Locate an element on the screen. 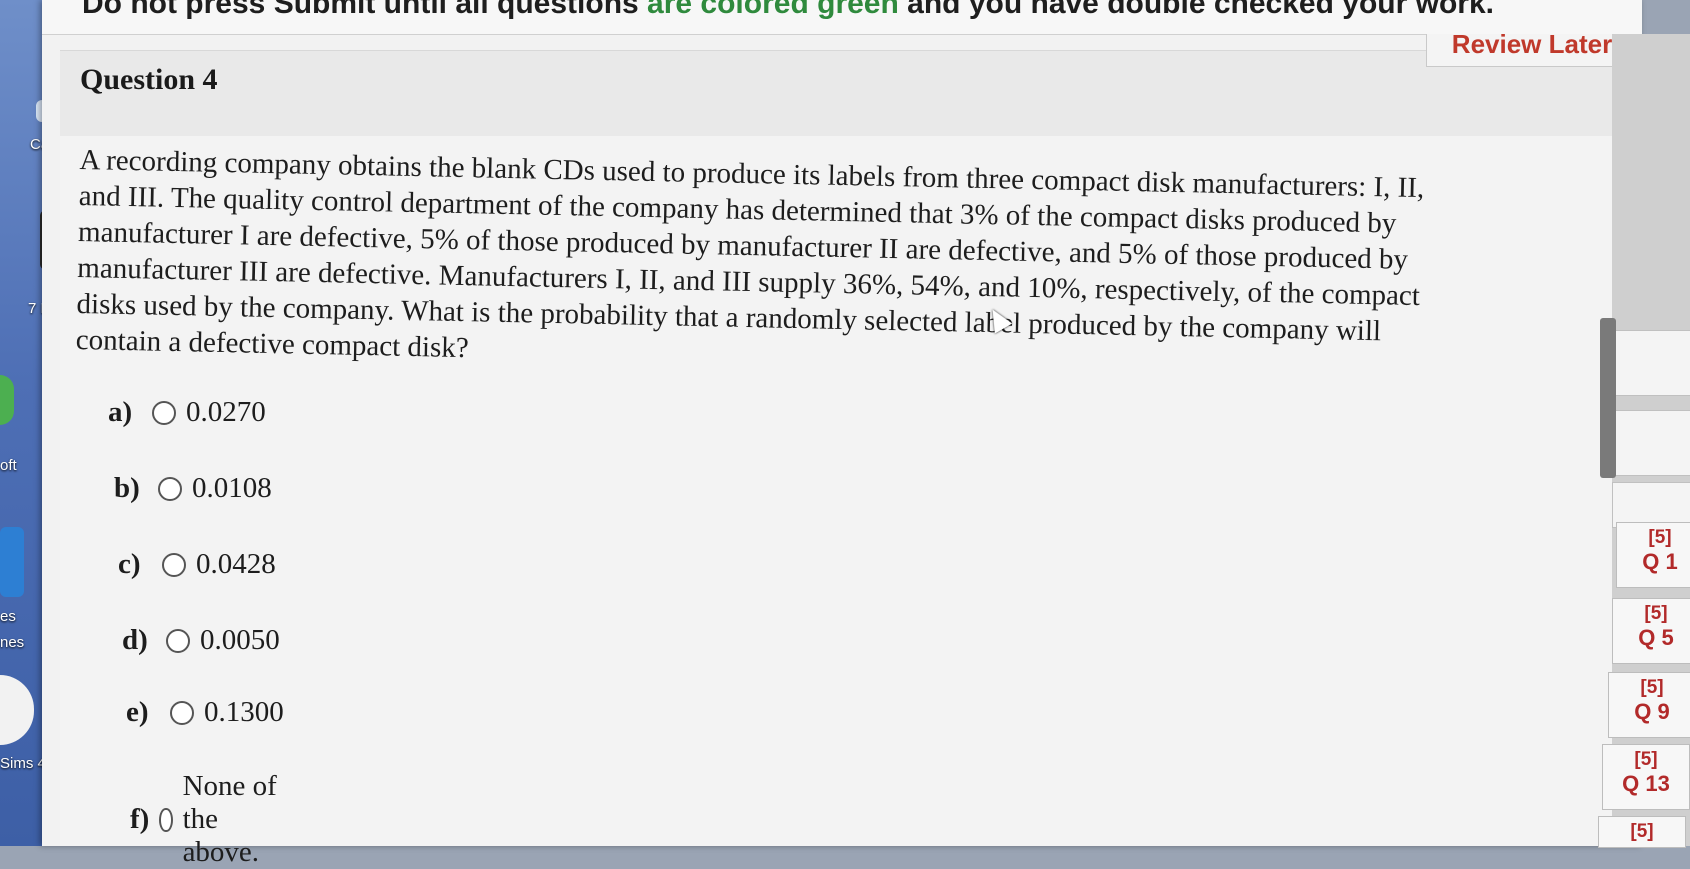 This screenshot has width=1690, height=869. option-value: None of the above. is located at coordinates (229, 819).